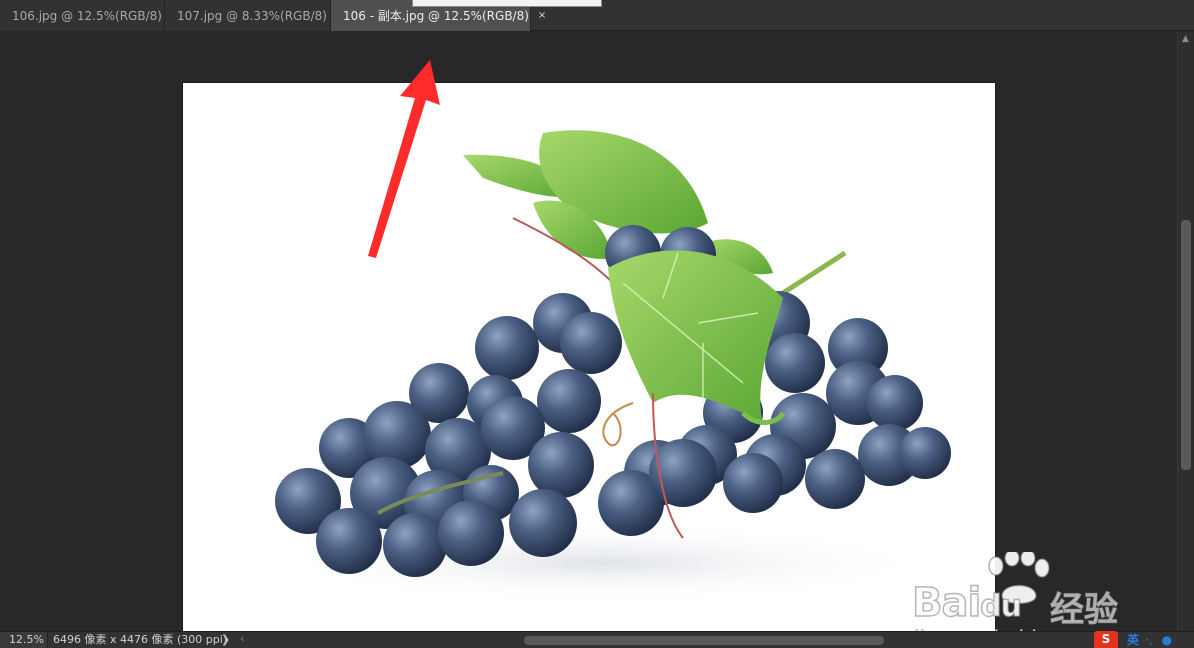  I want to click on tab-label: 106.jpg @ 12.5%(RGB/8), so click(87, 15).